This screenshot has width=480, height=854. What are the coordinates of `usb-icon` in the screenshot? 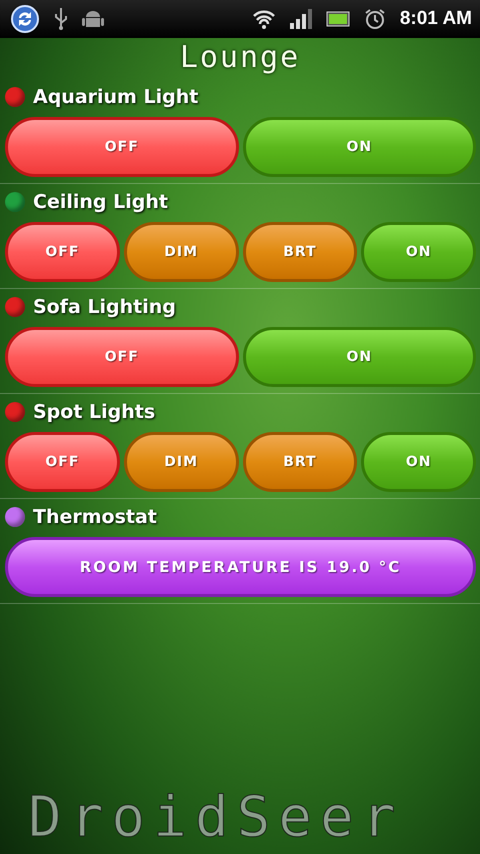 It's located at (61, 19).